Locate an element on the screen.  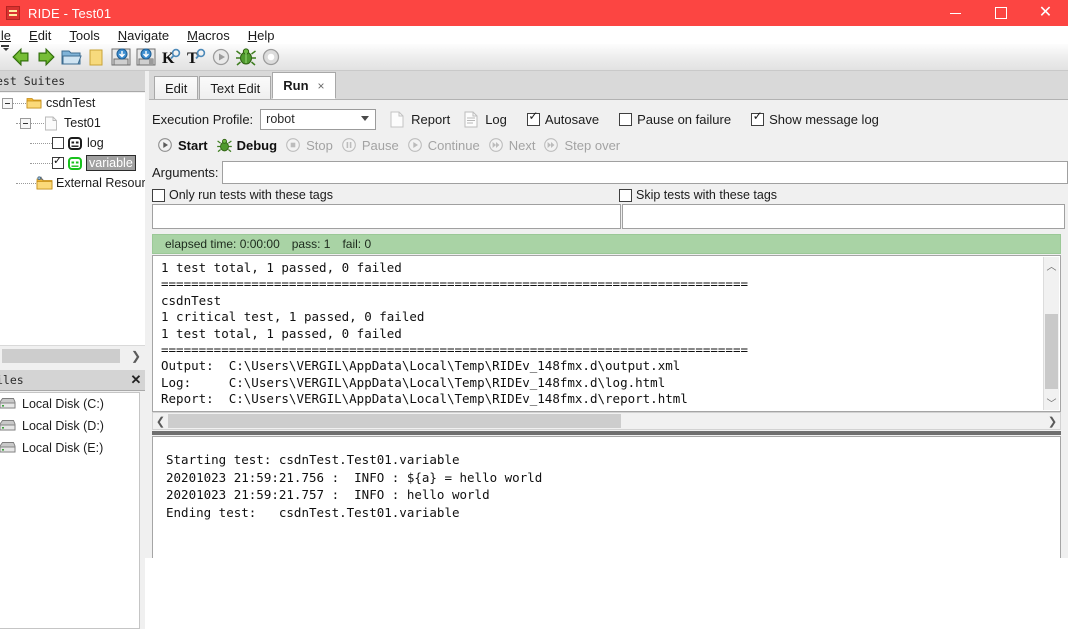
tree-item-test01: Test01 is located at coordinates (72, 123).